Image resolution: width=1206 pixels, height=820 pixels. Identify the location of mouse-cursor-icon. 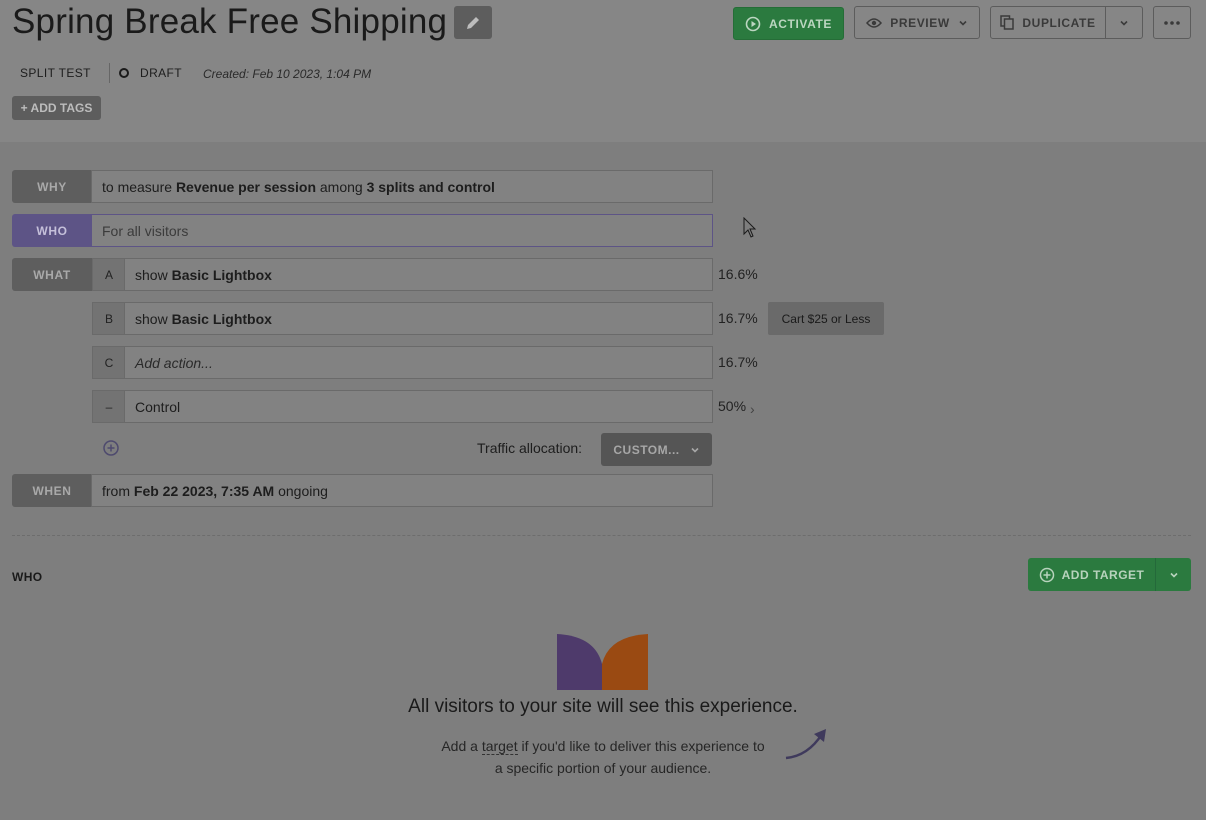
(750, 227).